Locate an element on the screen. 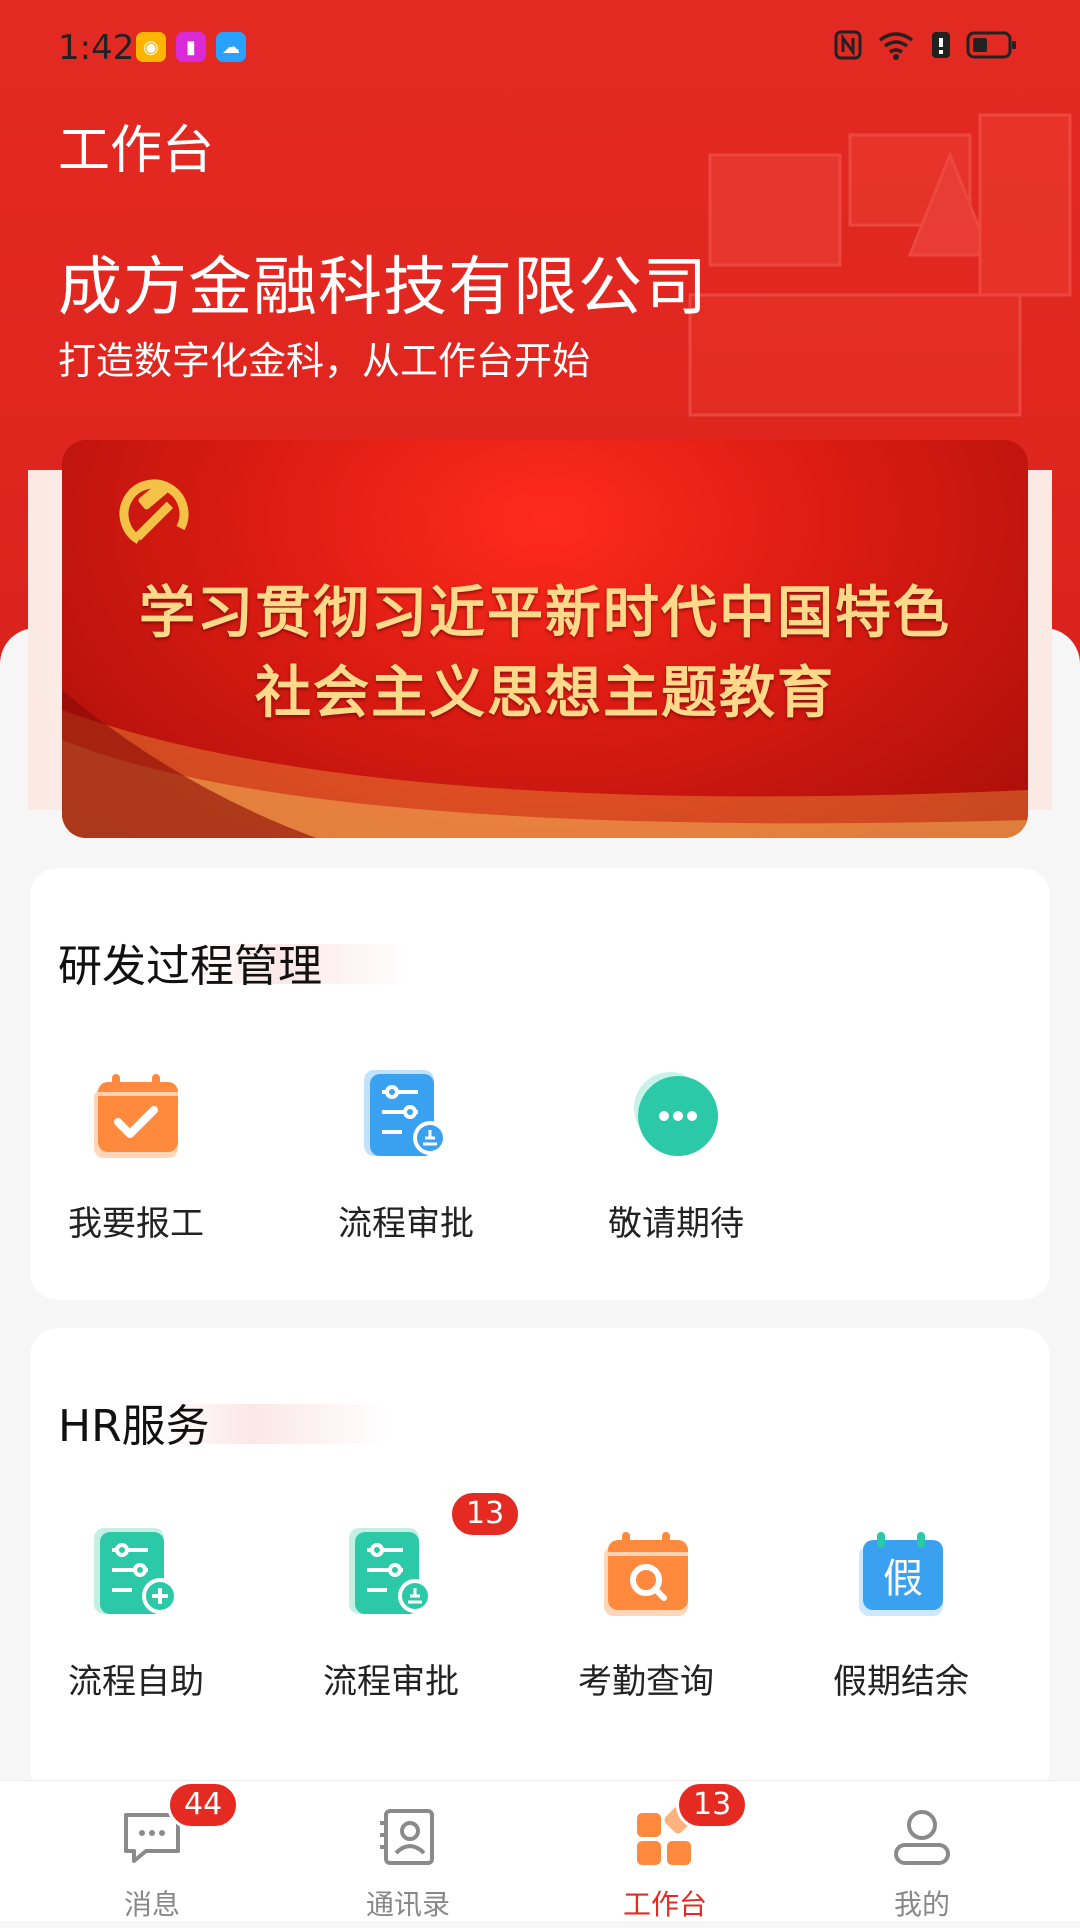 This screenshot has height=1928, width=1080. banner-headline-line2: 社会主义思想主题教育 is located at coordinates (545, 693).